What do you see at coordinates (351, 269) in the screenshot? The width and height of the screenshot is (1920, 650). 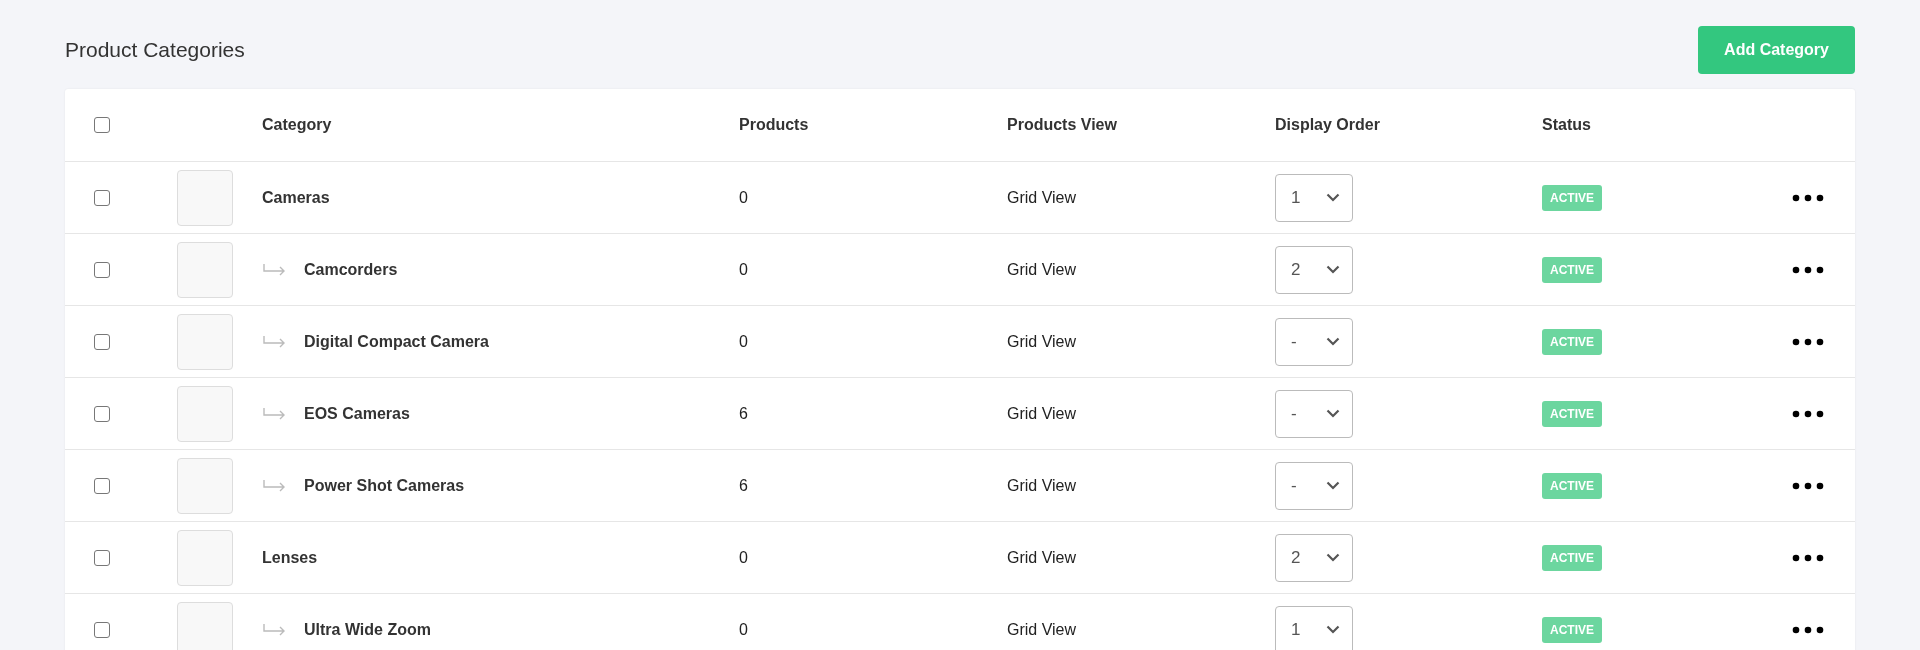 I see `category-name: Camcorders` at bounding box center [351, 269].